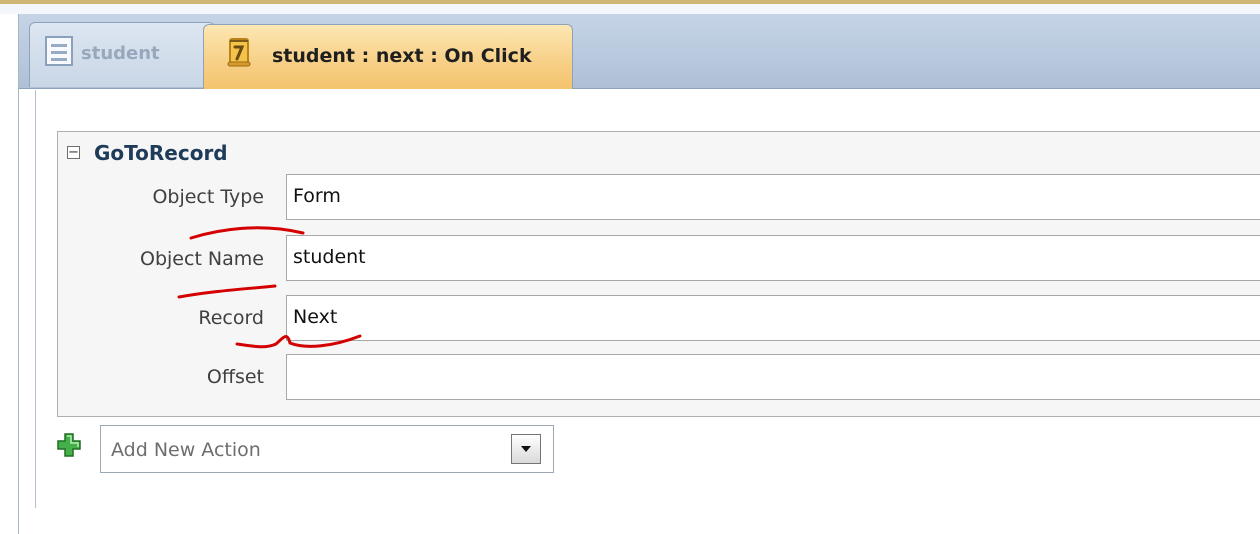  I want to click on object-name-label: Object Name, so click(202, 259).